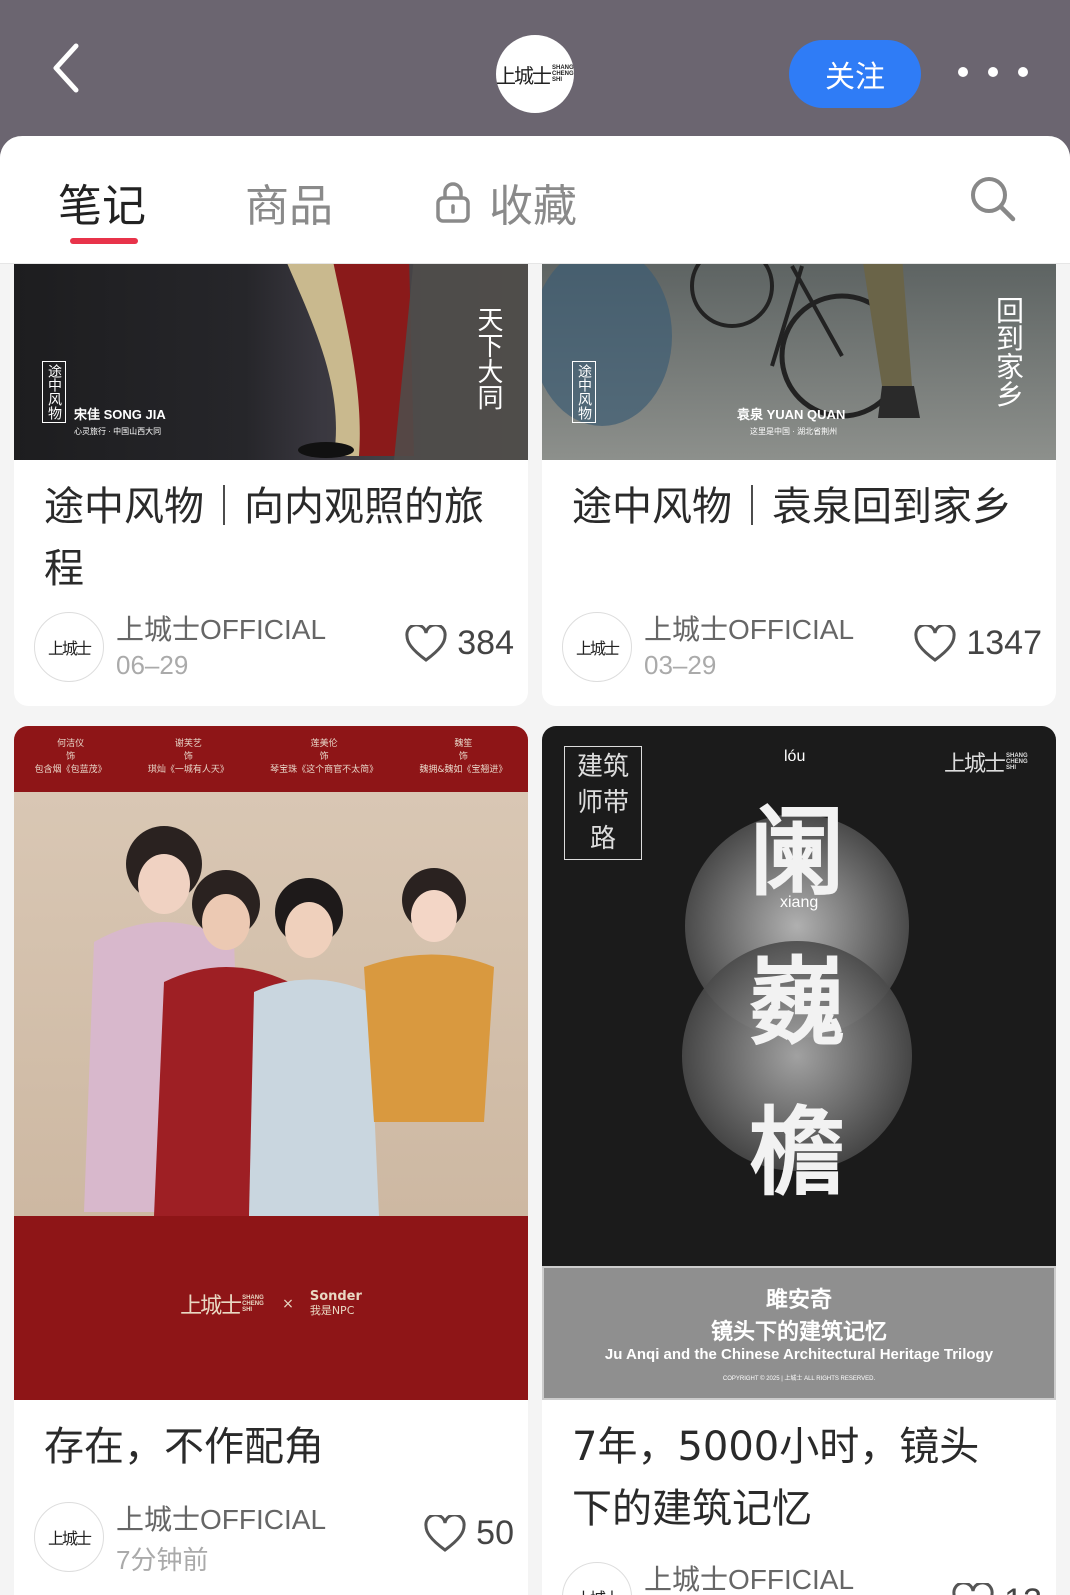 The height and width of the screenshot is (1595, 1070). Describe the element at coordinates (776, 1478) in the screenshot. I see `note-title: 7年，5000小时，镜头下的建筑记忆` at that location.